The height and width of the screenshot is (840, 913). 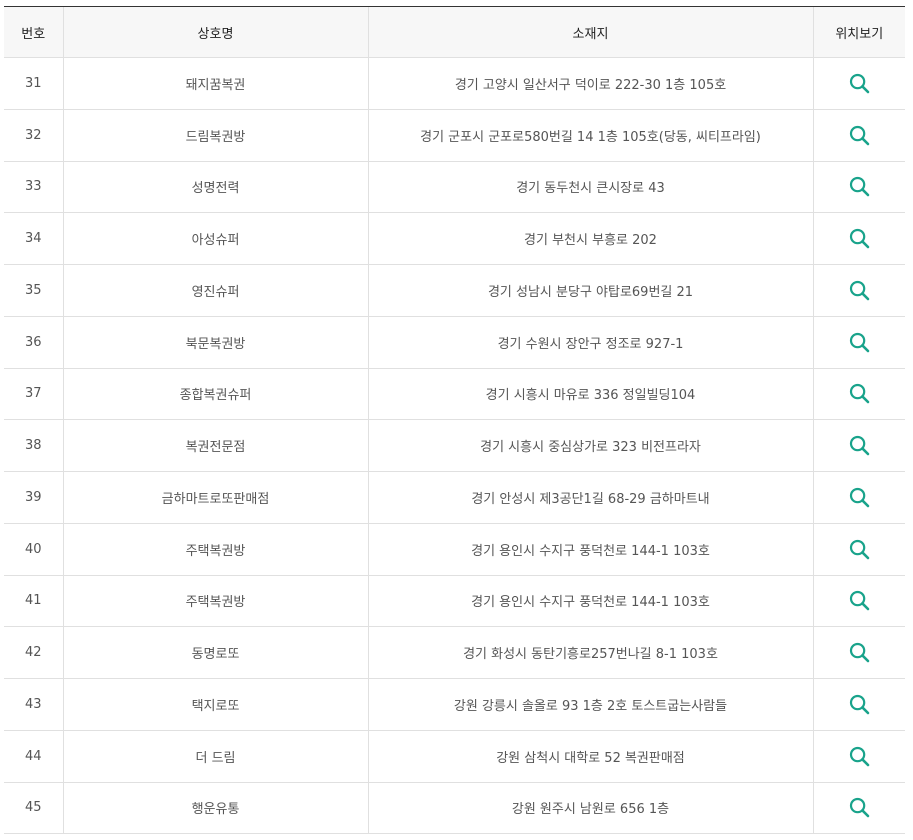 I want to click on cell-address: 경기 군포시 군포로580번길 14 1층 105호(당동, 씨티프라임), so click(x=590, y=135).